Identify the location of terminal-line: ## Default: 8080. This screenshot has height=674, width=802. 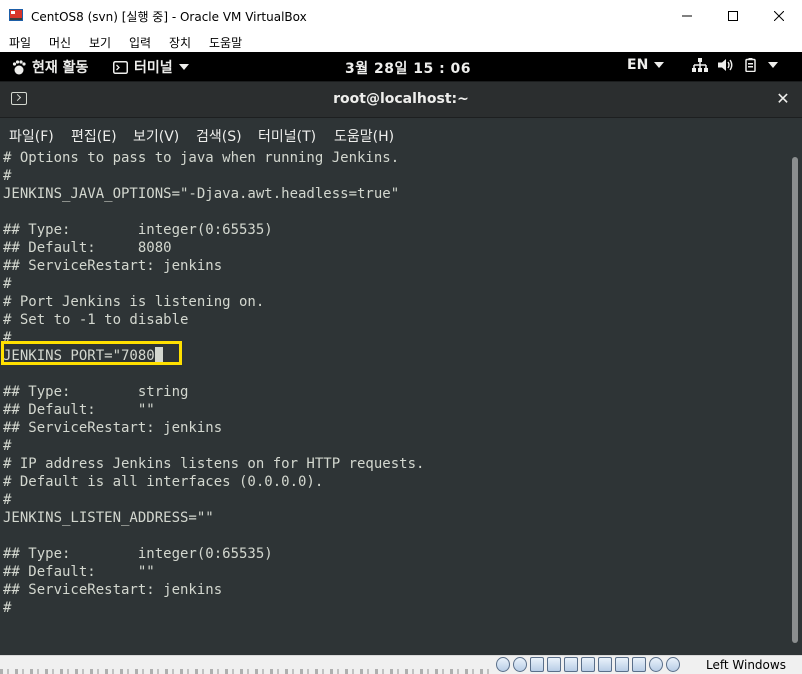
(87, 248).